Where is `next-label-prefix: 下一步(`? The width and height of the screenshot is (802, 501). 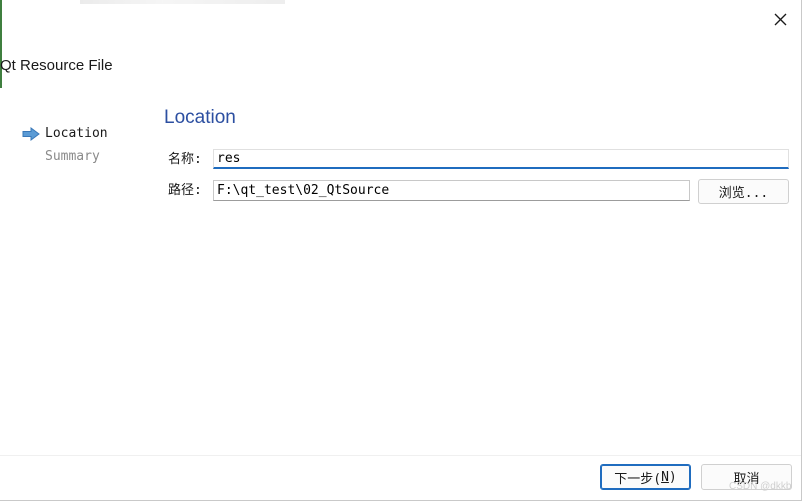
next-label-prefix: 下一步( is located at coordinates (638, 479).